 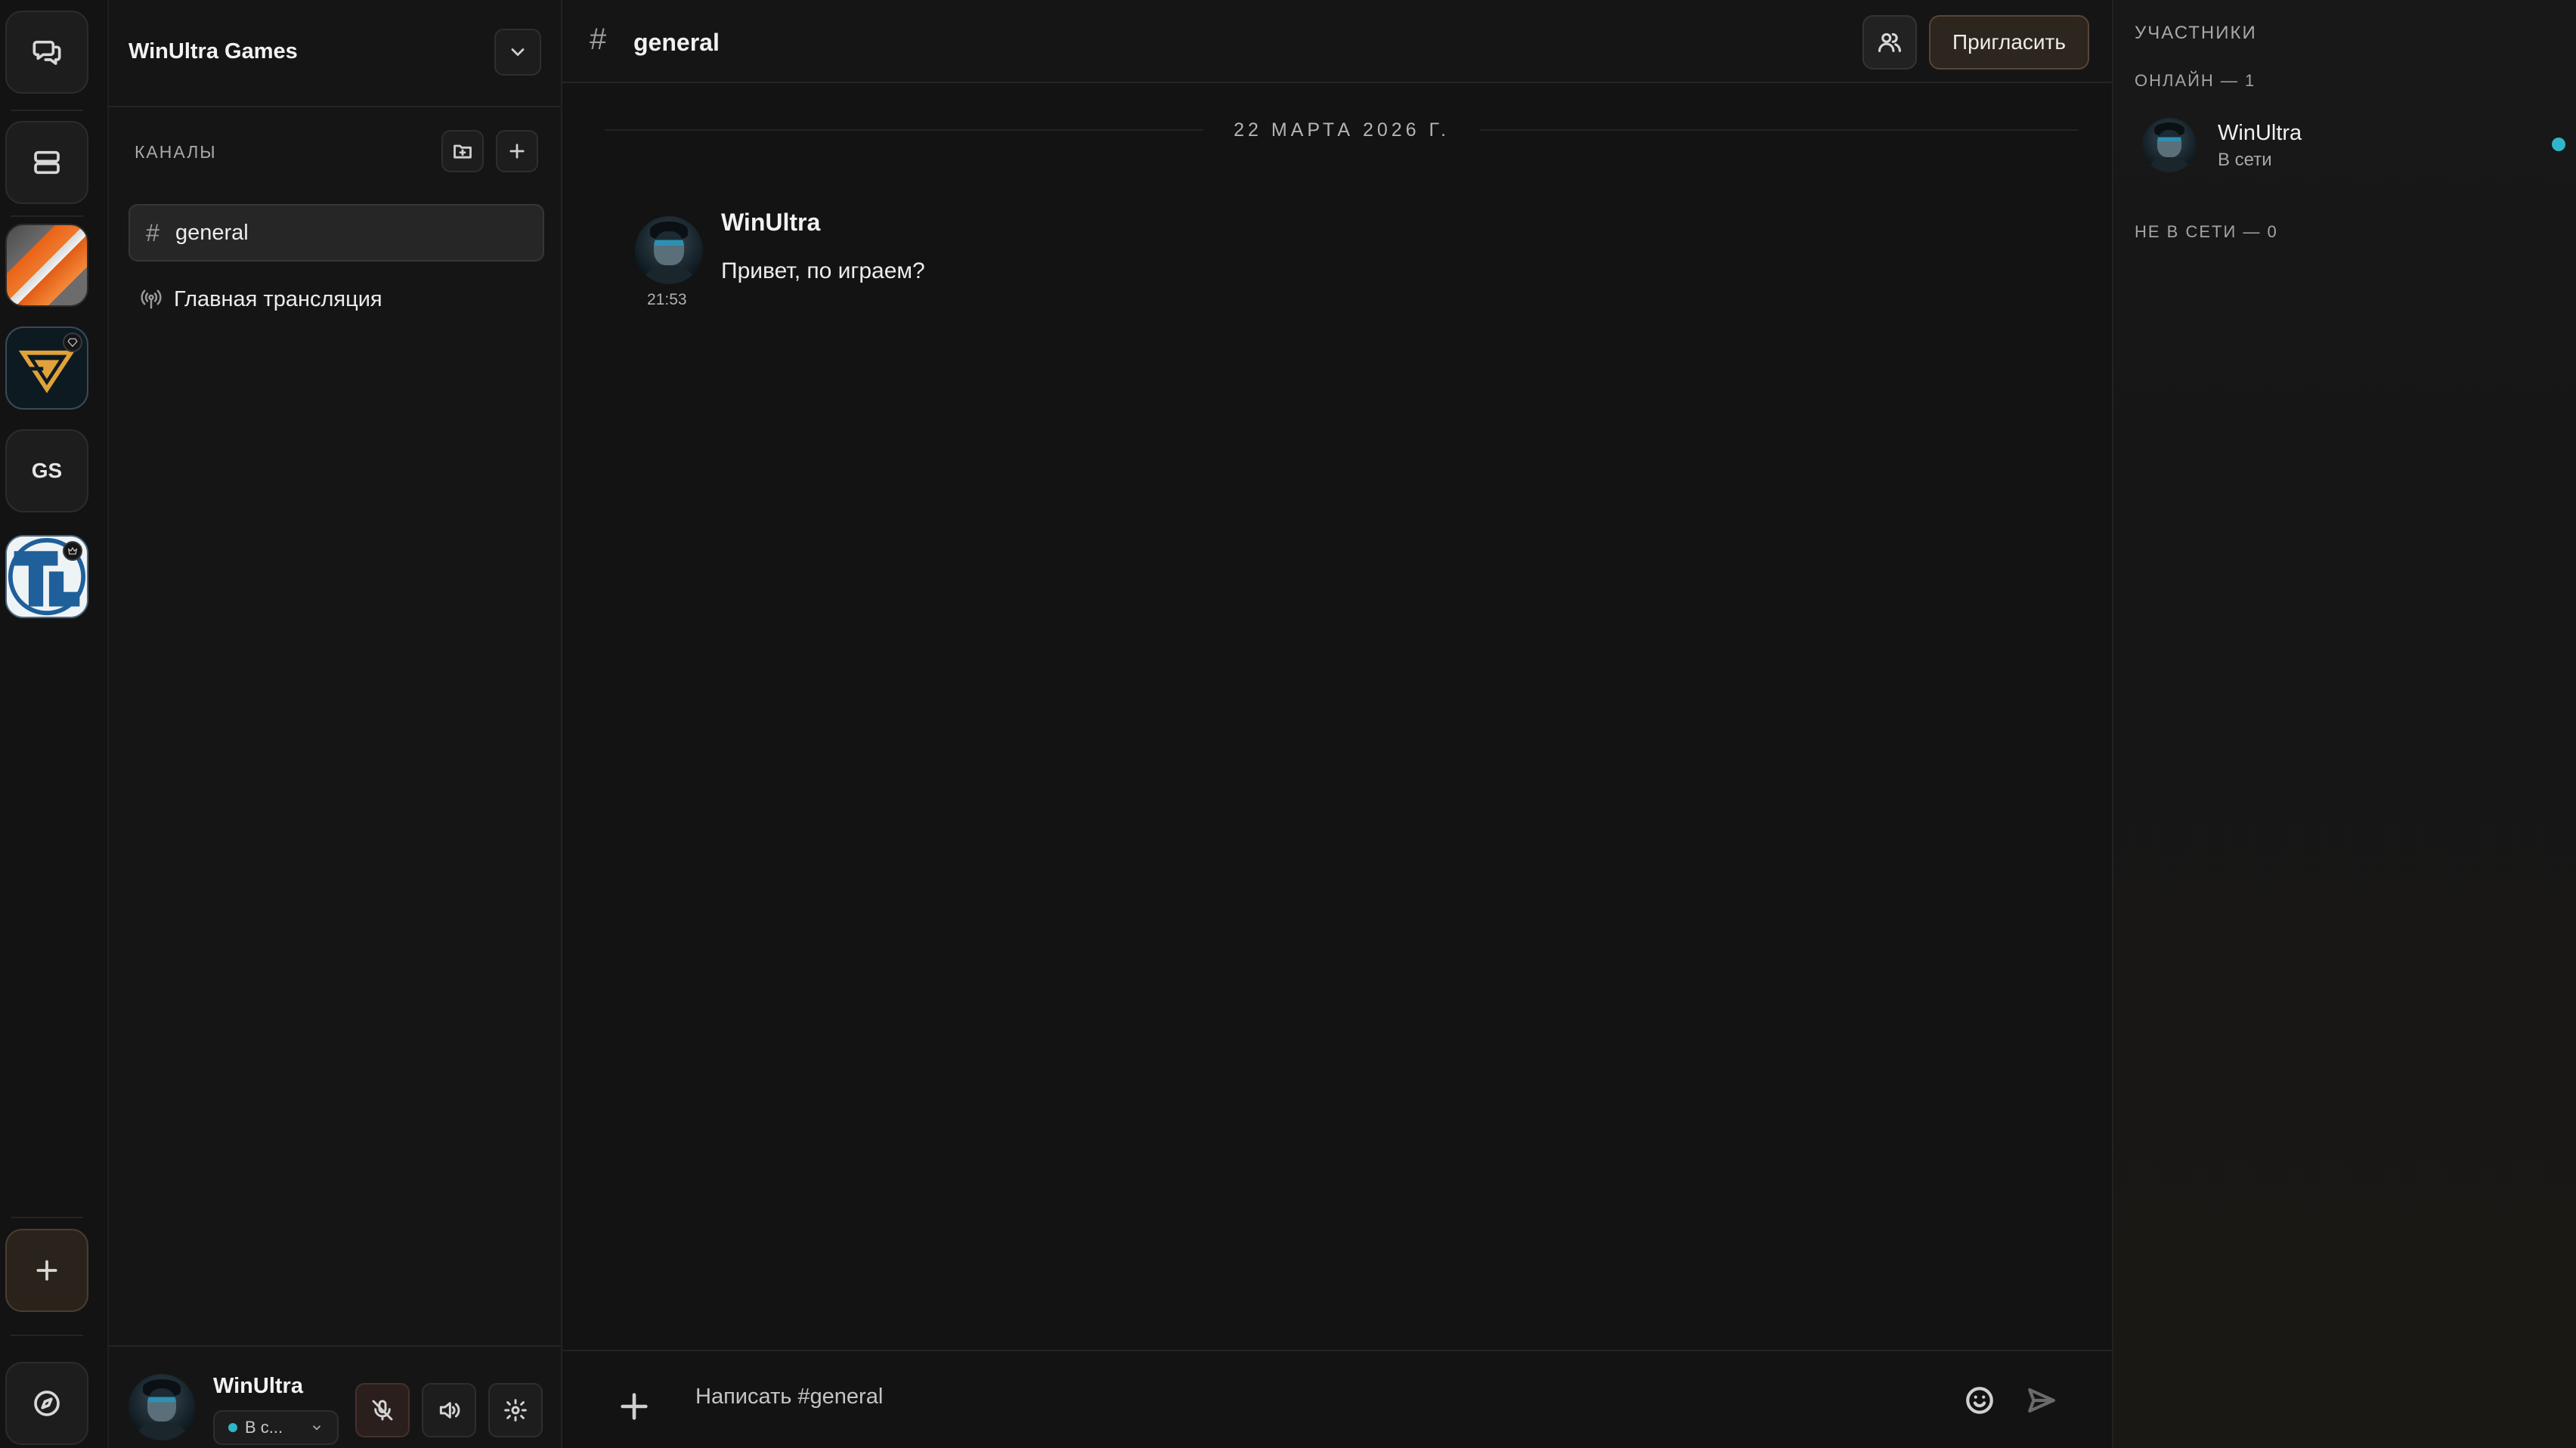 I want to click on message-input, so click(x=1224, y=1396).